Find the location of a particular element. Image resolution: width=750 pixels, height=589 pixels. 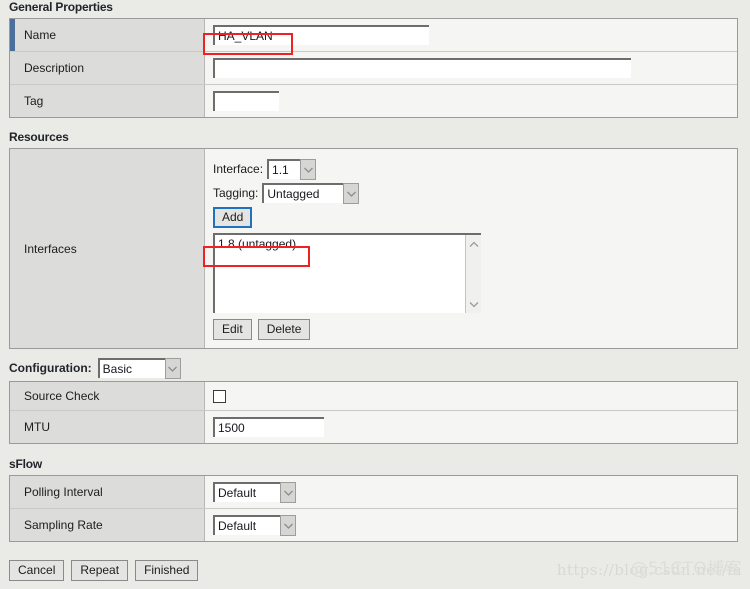

description-input is located at coordinates (422, 68).